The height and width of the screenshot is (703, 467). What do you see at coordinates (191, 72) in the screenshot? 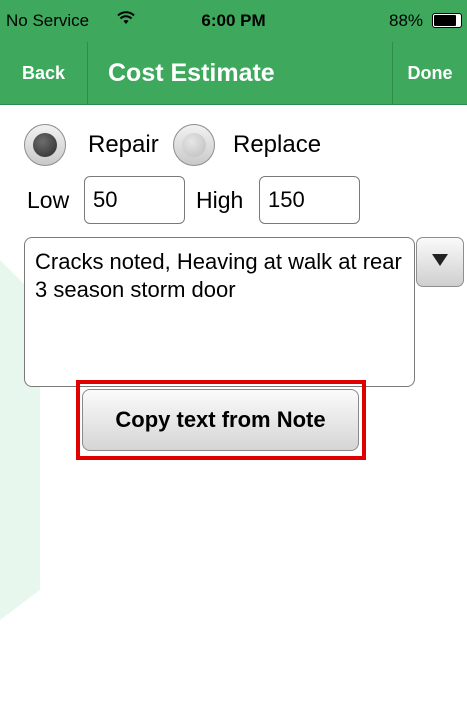
I see `page-title: Cost Estimate` at bounding box center [191, 72].